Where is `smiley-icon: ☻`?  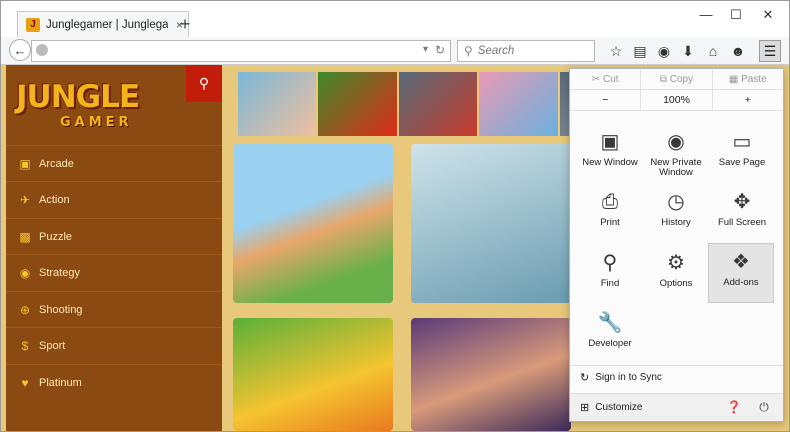
smiley-icon: ☻ is located at coordinates (738, 51).